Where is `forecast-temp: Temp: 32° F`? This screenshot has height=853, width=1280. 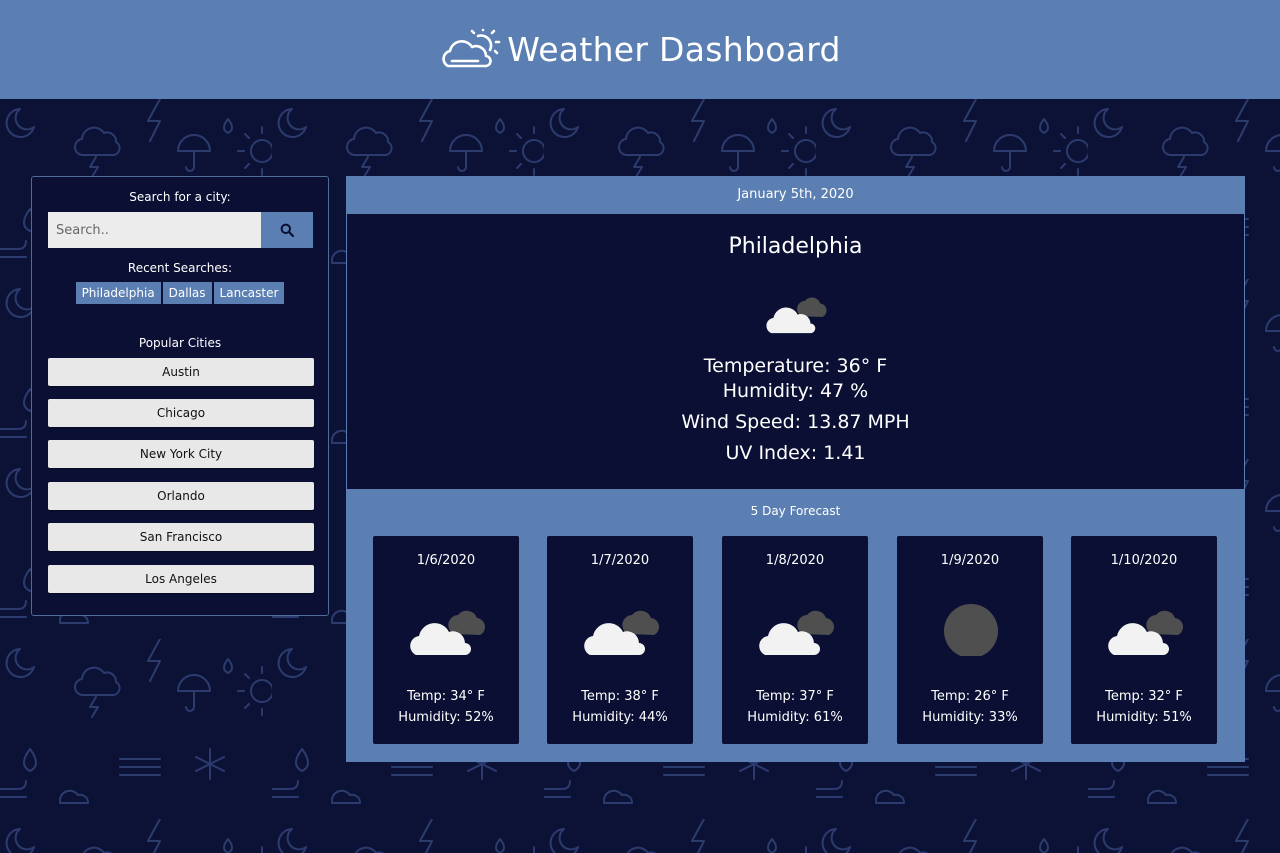
forecast-temp: Temp: 32° F is located at coordinates (1144, 696).